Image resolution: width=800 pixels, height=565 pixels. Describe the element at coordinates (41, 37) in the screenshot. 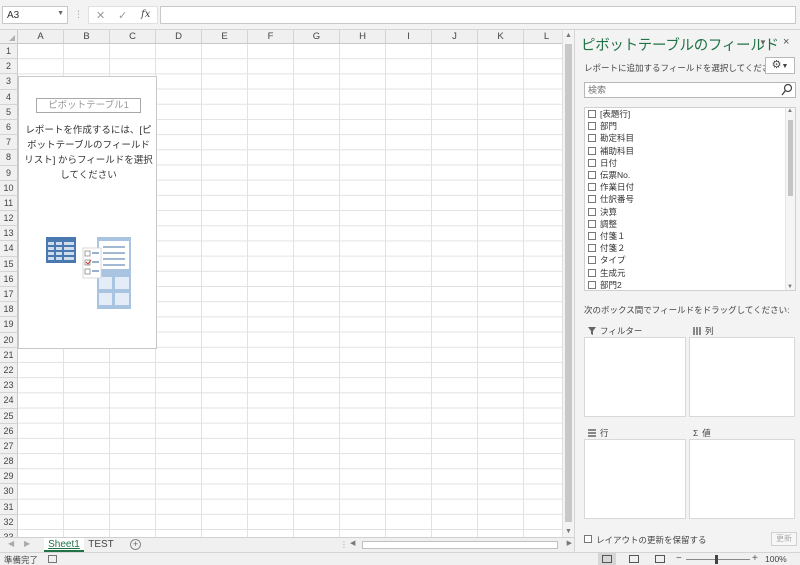

I see `column-header: A` at that location.